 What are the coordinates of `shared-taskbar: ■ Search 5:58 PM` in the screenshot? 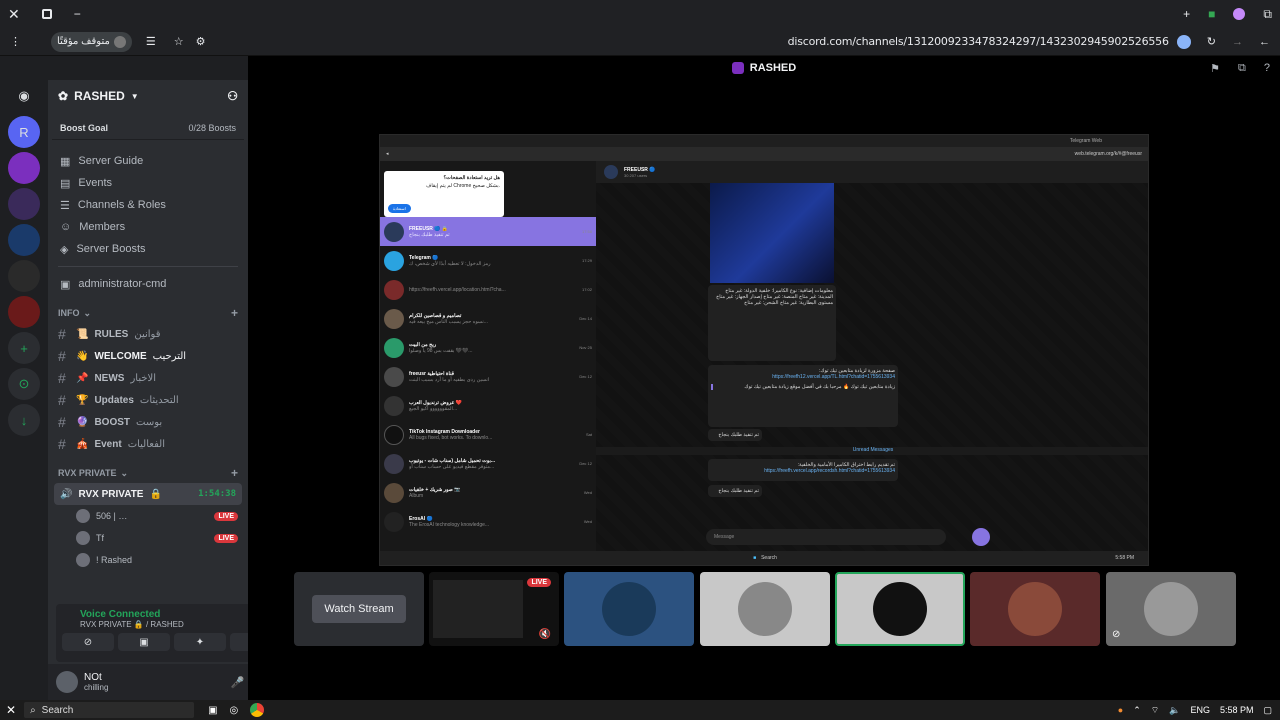 It's located at (764, 558).